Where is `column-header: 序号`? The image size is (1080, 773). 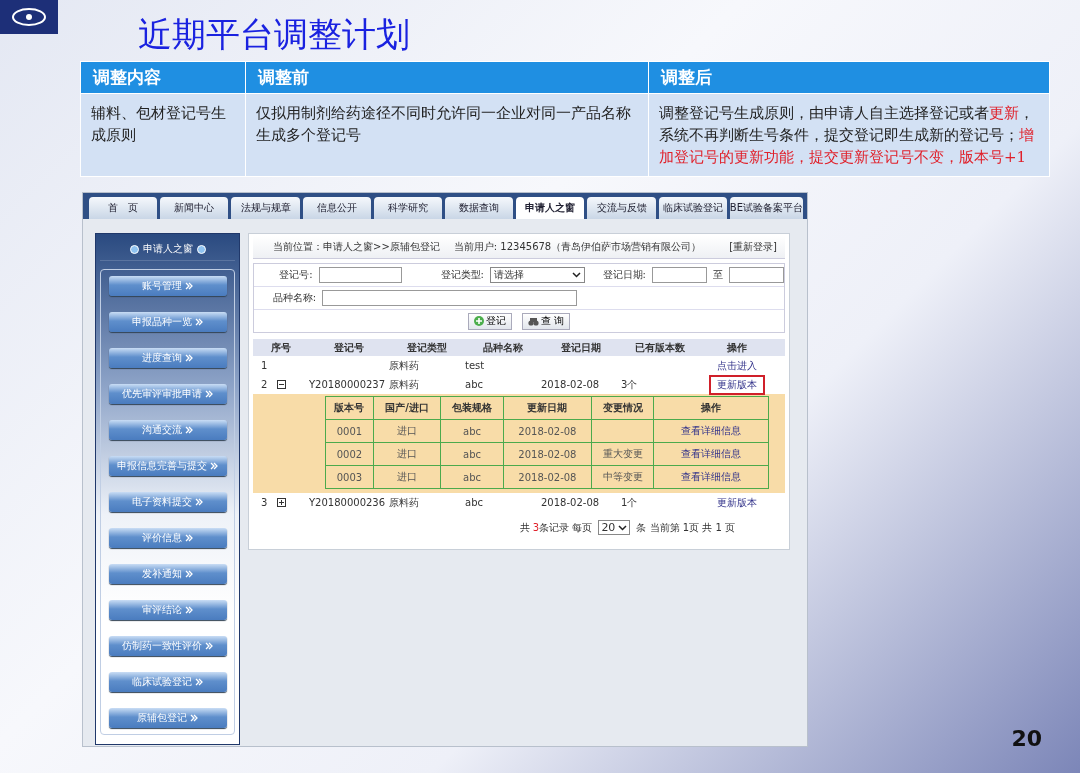 column-header: 序号 is located at coordinates (281, 347).